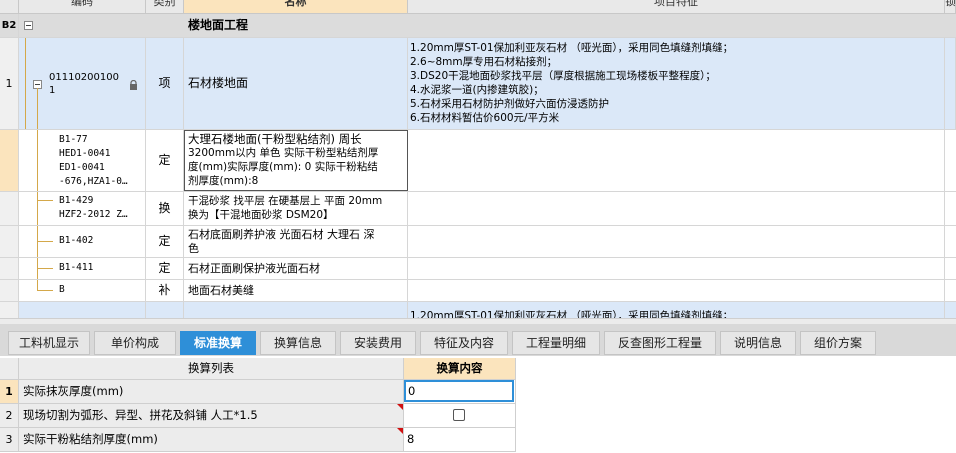 This screenshot has height=453, width=956. Describe the element at coordinates (49, 343) in the screenshot. I see `tab-materials: 工料机显示` at that location.